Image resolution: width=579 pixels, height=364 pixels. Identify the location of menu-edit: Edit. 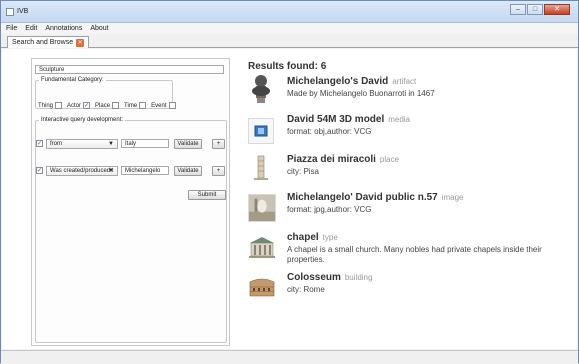
(31, 28).